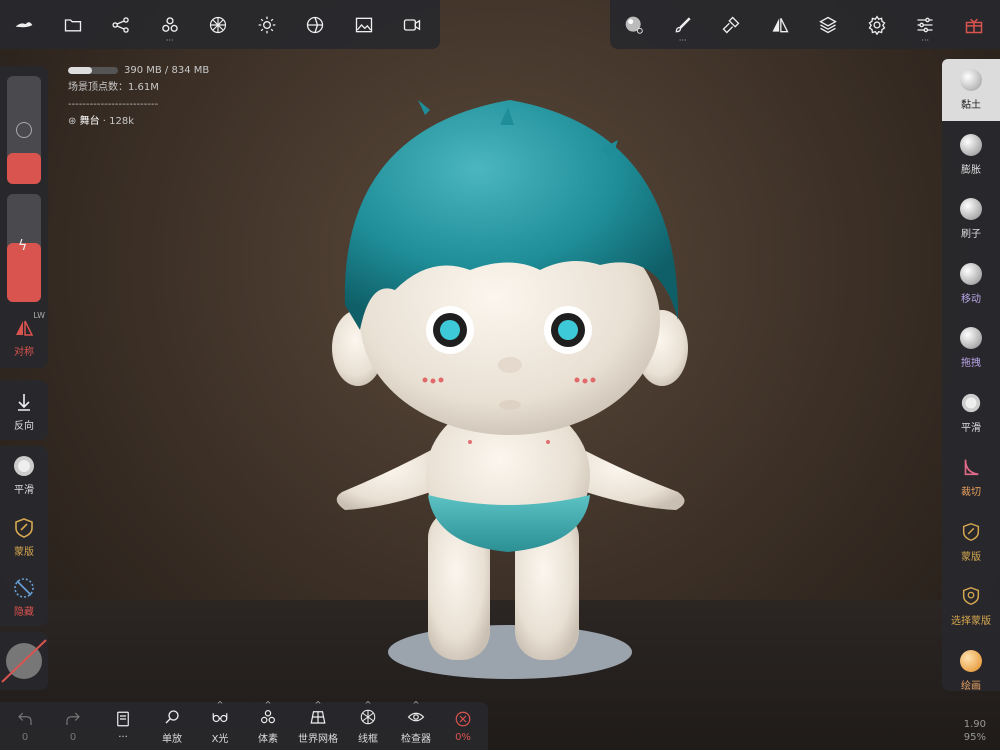 The height and width of the screenshot is (750, 1000). I want to click on material-swatch-icon, so click(24, 661).